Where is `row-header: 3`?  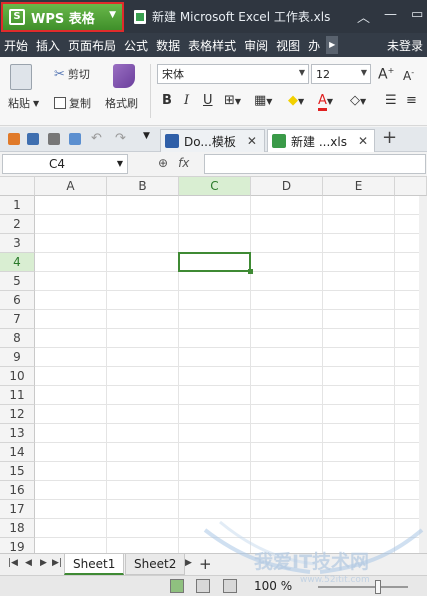 row-header: 3 is located at coordinates (17, 243).